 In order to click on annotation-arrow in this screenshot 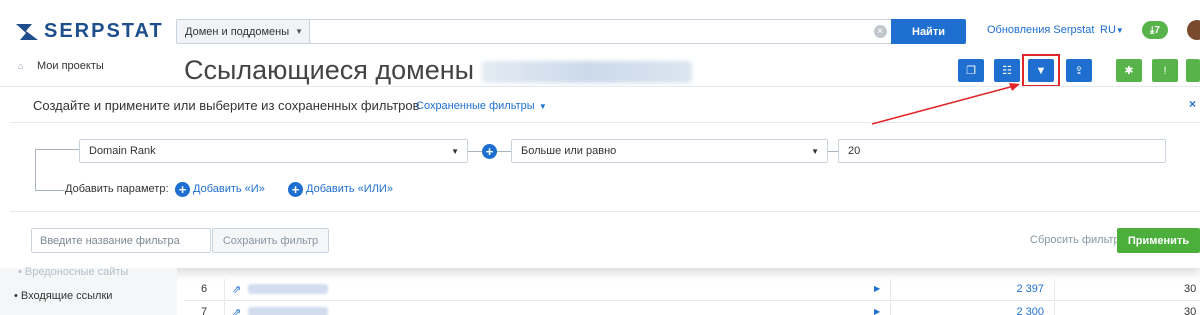, I will do `click(945, 104)`.